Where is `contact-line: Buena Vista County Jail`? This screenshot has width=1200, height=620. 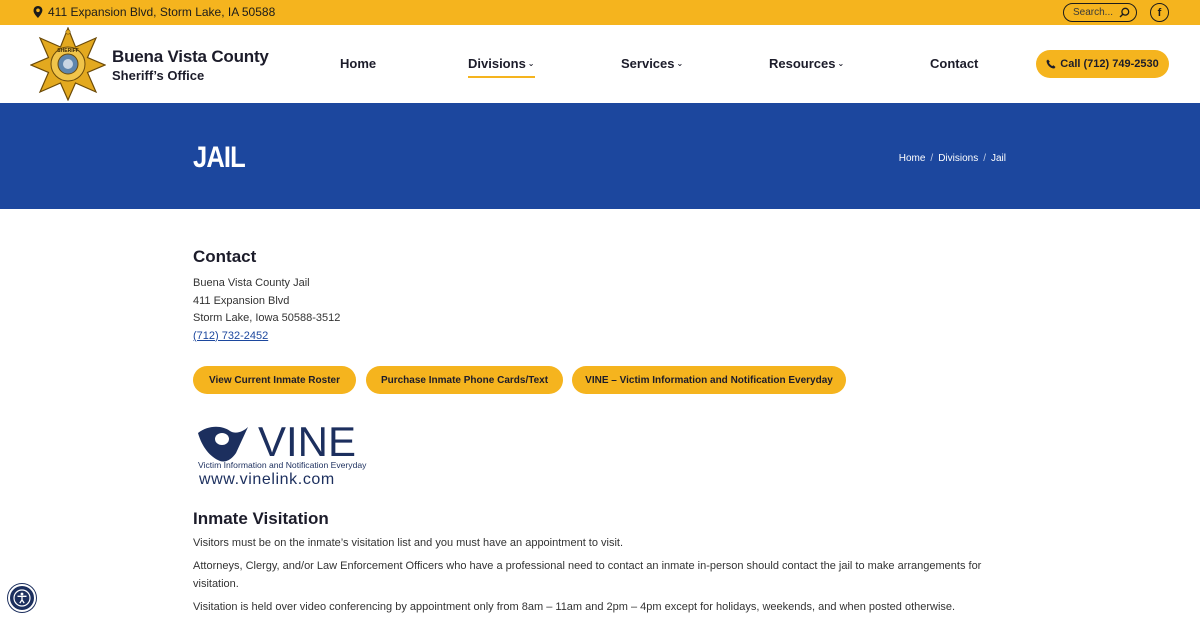
contact-line: Buena Vista County Jail is located at coordinates (251, 283).